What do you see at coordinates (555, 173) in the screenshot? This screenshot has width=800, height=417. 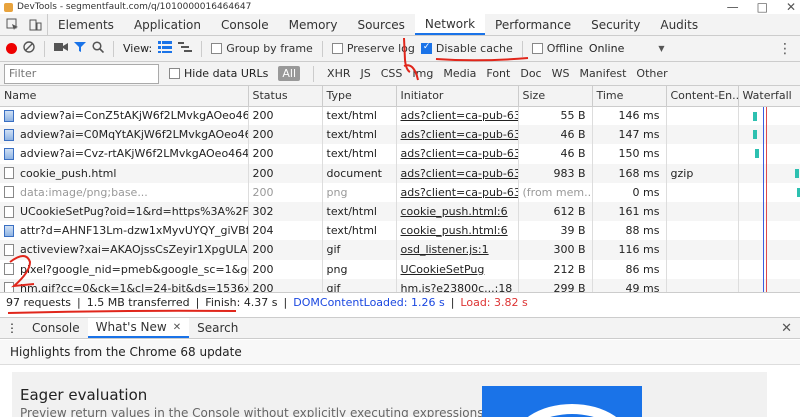 I see `request-size-cell: 983 B` at bounding box center [555, 173].